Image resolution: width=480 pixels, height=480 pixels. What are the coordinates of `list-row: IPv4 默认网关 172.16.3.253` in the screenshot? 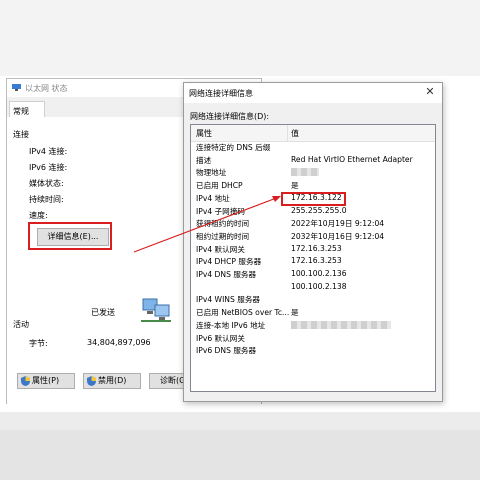 It's located at (313, 249).